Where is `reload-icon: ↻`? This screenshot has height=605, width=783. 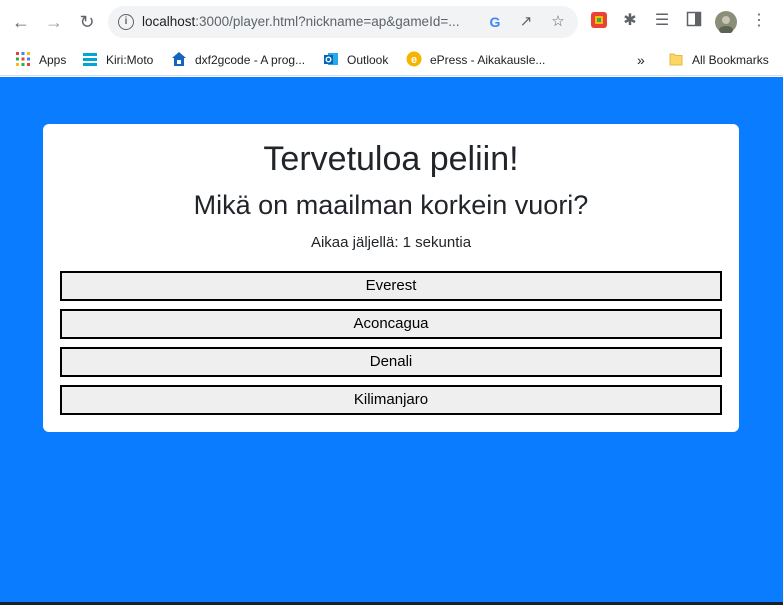
reload-icon: ↻ is located at coordinates (87, 22).